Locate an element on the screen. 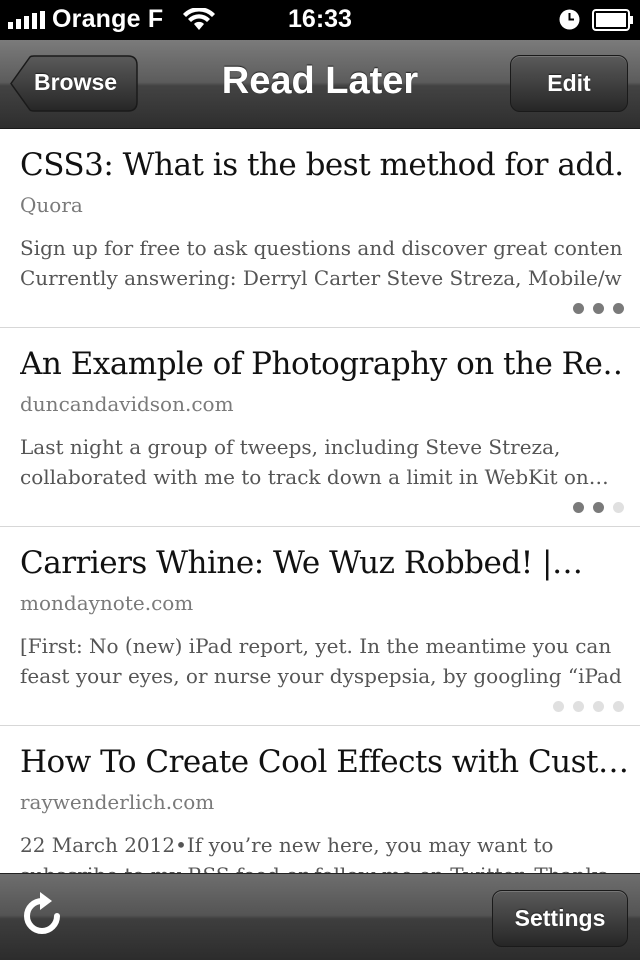 Image resolution: width=640 pixels, height=960 pixels. status-bar: Orange F 16:33 is located at coordinates (320, 20).